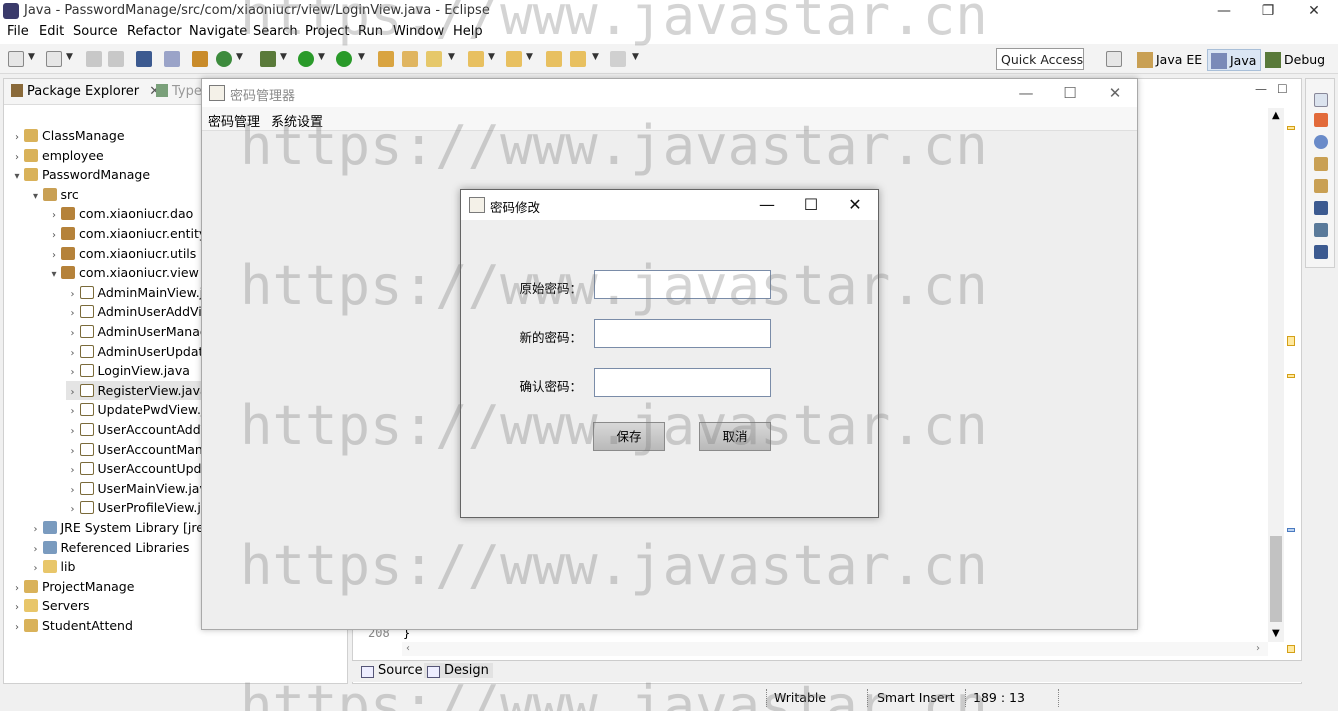 The height and width of the screenshot is (711, 1338). What do you see at coordinates (224, 59) in the screenshot?
I see `new-class-icon` at bounding box center [224, 59].